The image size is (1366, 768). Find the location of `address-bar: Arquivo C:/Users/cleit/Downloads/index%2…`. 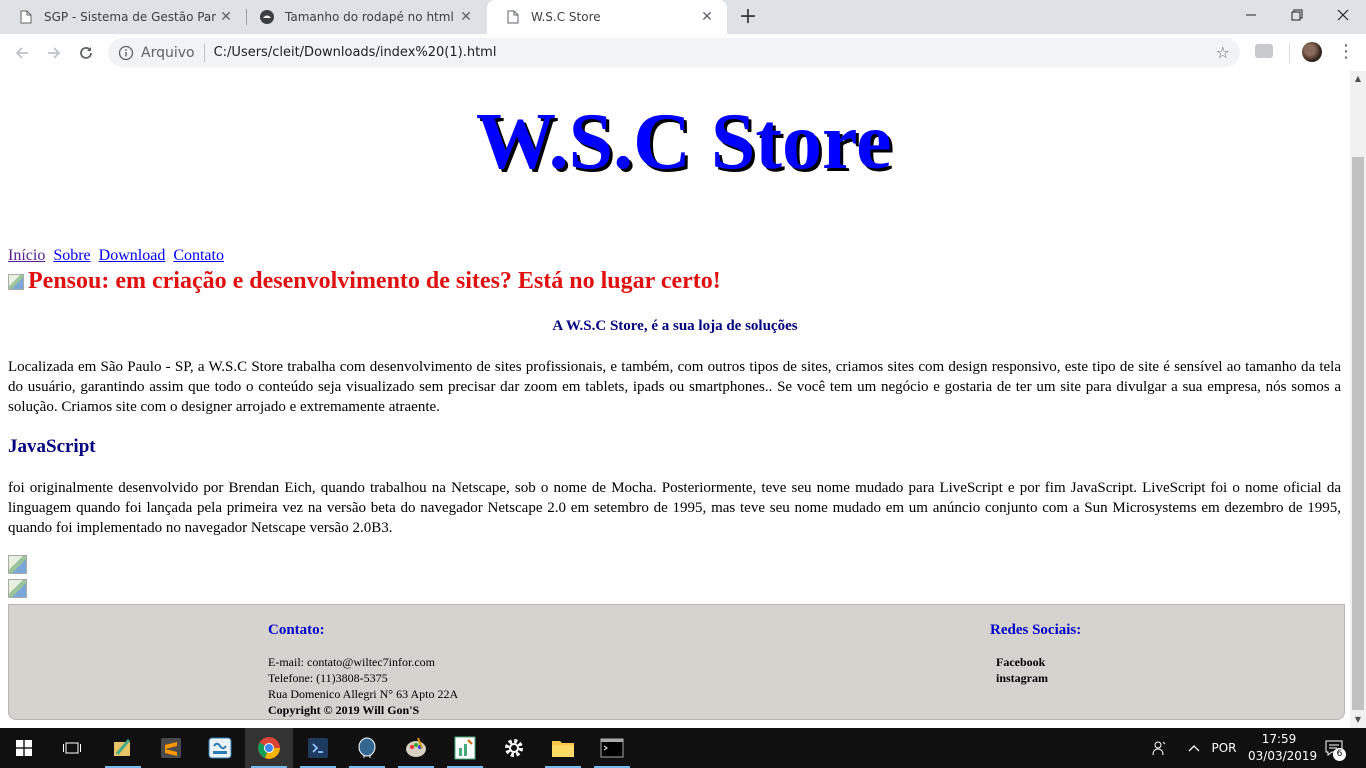

address-bar: Arquivo C:/Users/cleit/Downloads/index%2… is located at coordinates (674, 52).